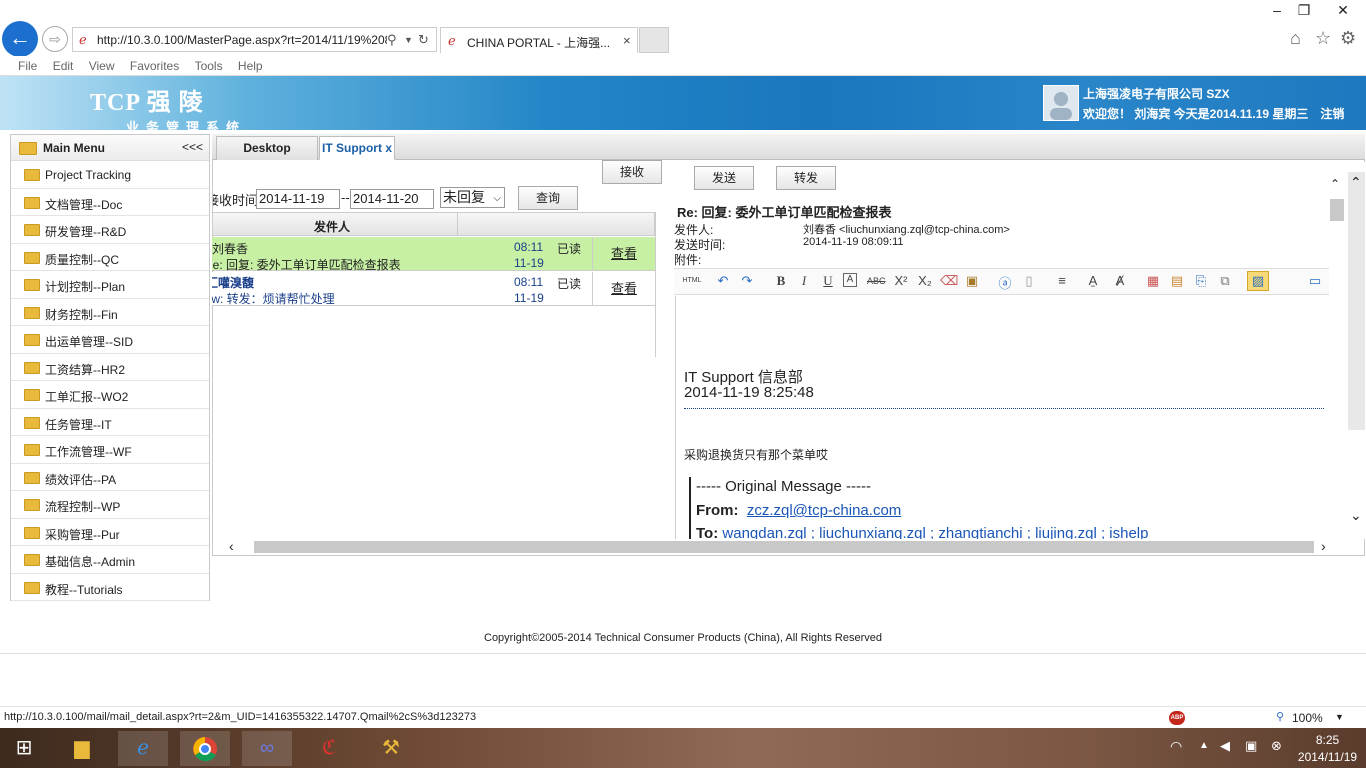  What do you see at coordinates (423, 40) in the screenshot?
I see `refresh-icon: ↻` at bounding box center [423, 40].